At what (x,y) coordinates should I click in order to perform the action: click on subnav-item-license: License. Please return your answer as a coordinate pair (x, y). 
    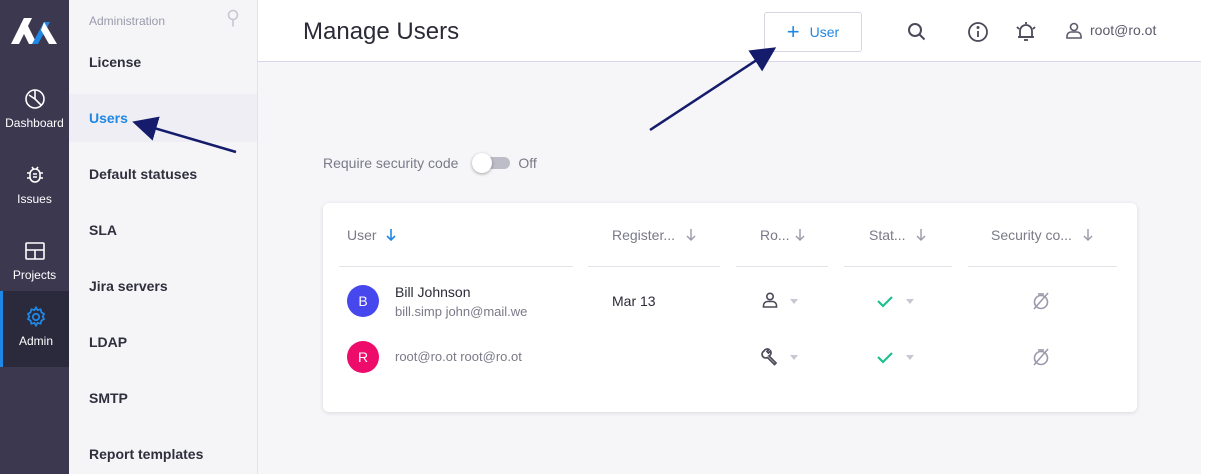
    Looking at the image, I should click on (163, 62).